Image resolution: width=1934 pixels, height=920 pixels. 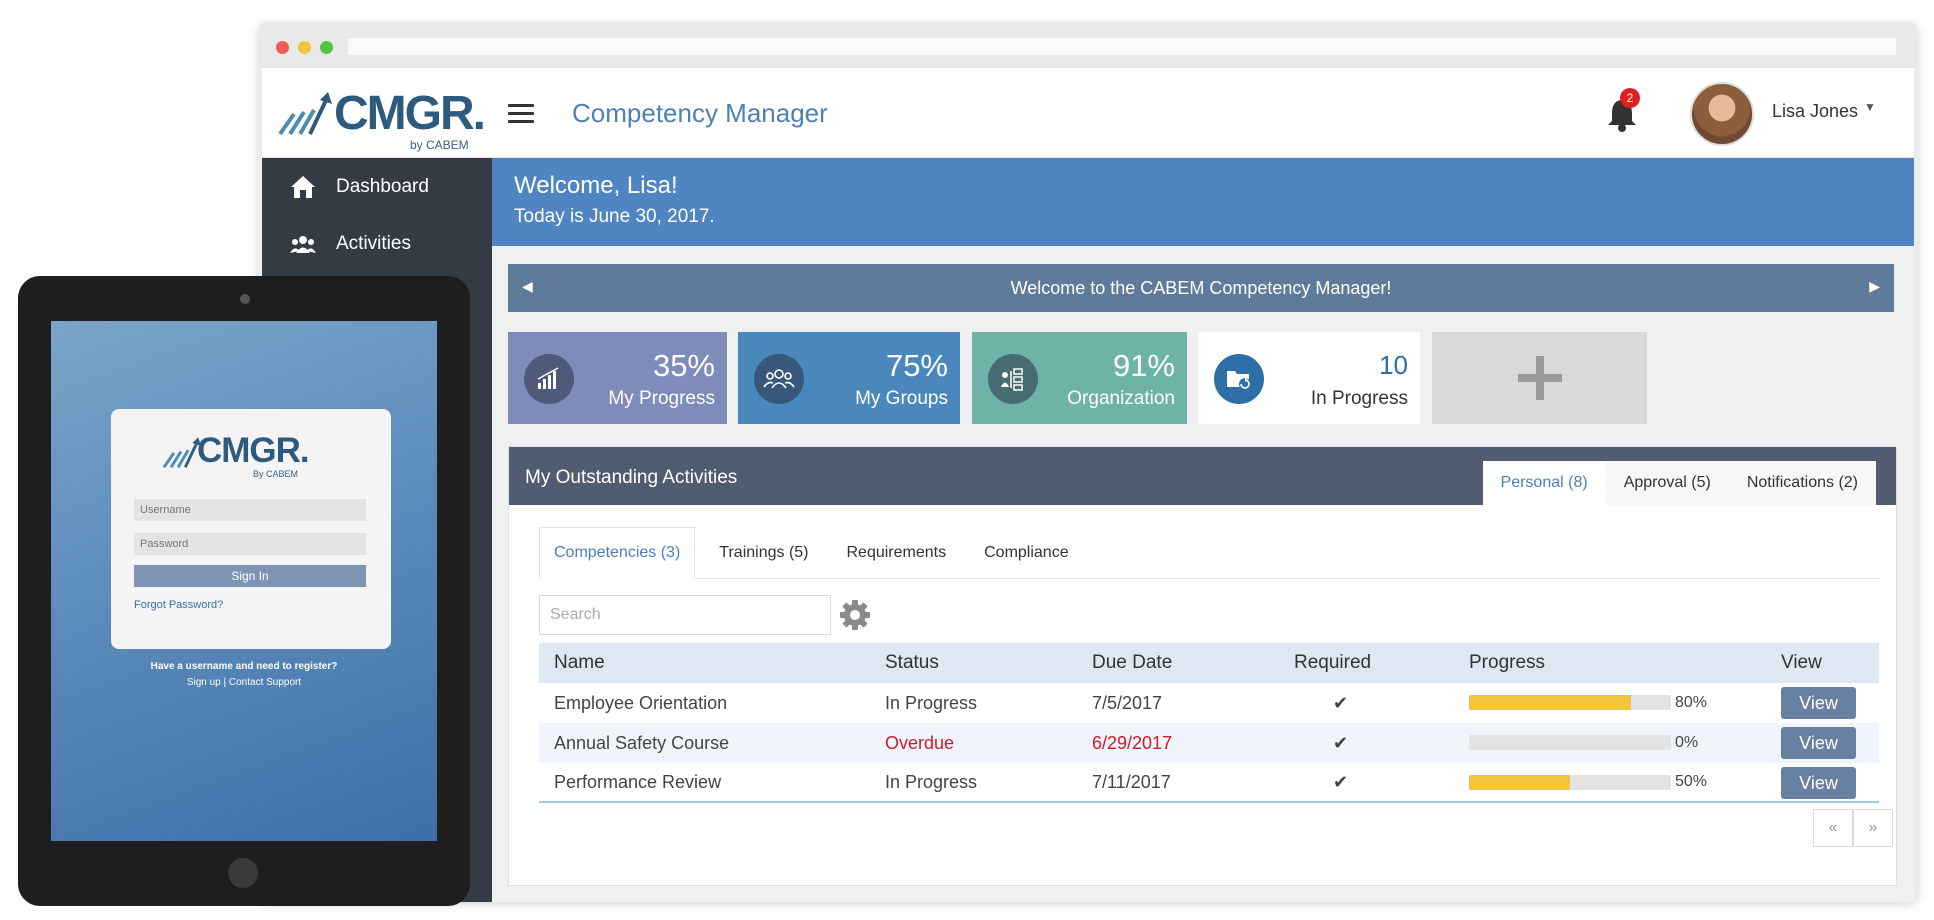 I want to click on chart-icon, so click(x=549, y=379).